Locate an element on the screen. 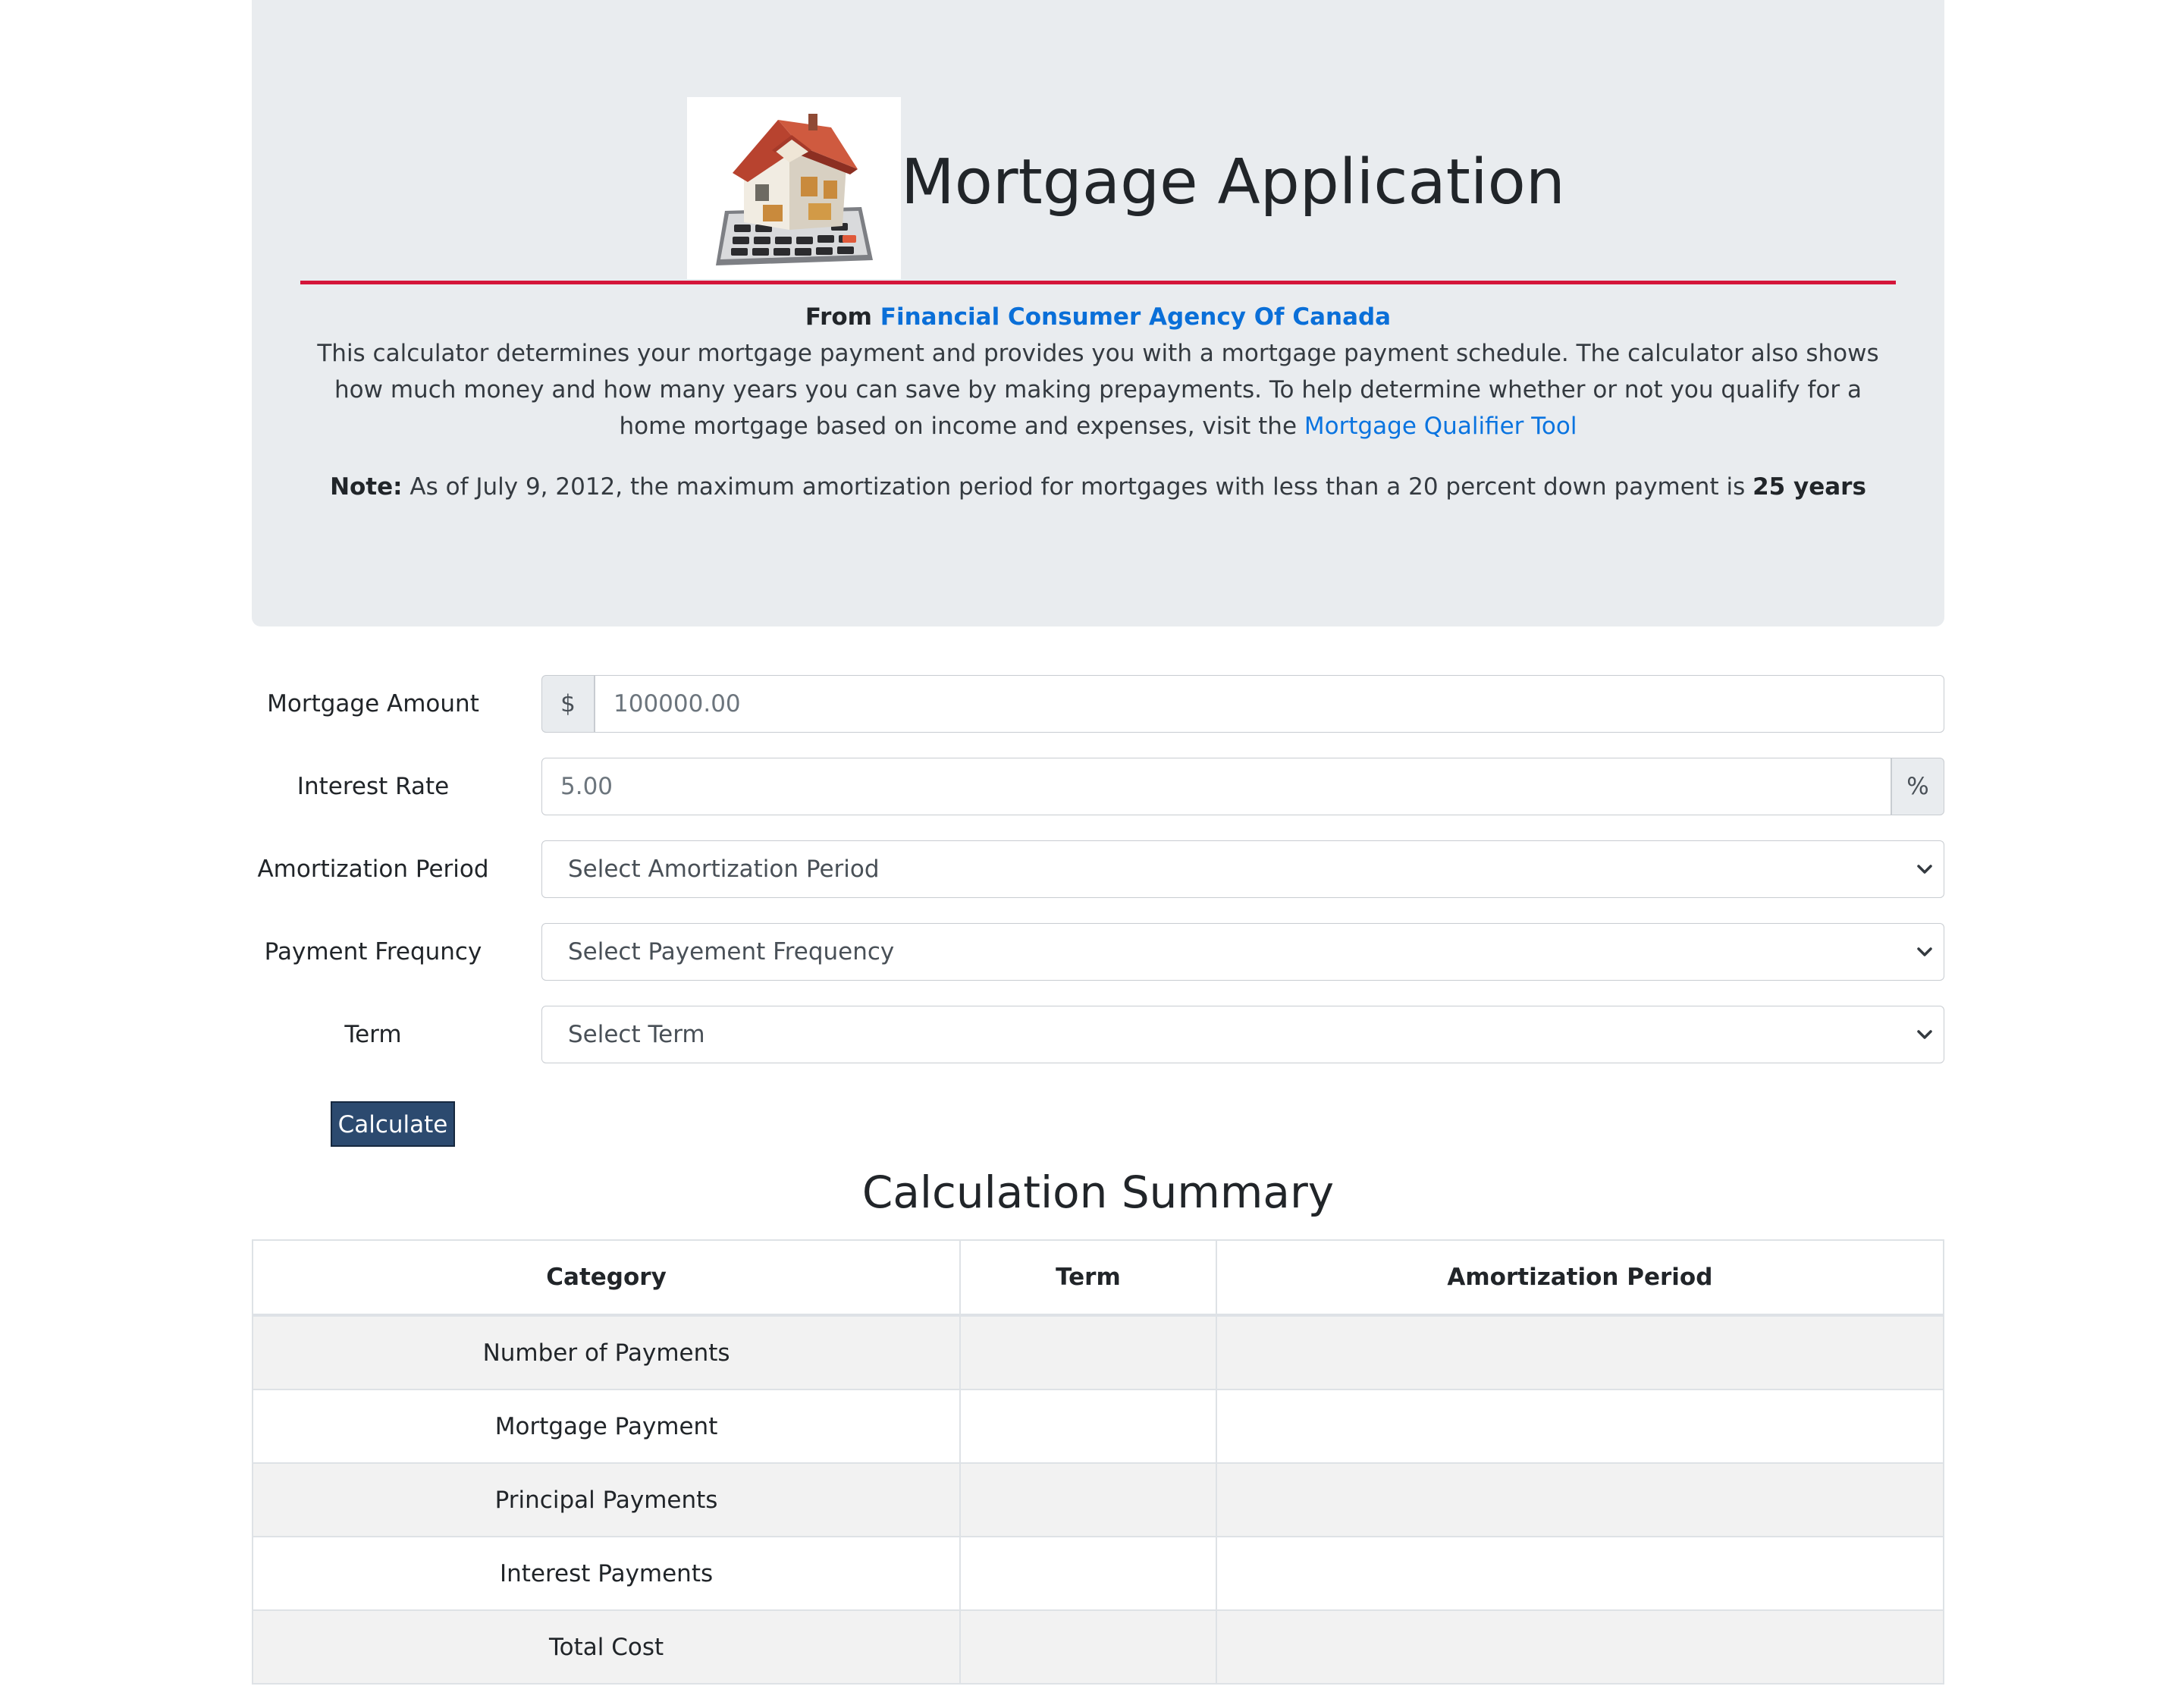 Image resolution: width=2184 pixels, height=1705 pixels. frequency-group: Select Payement Frequency is located at coordinates (1242, 952).